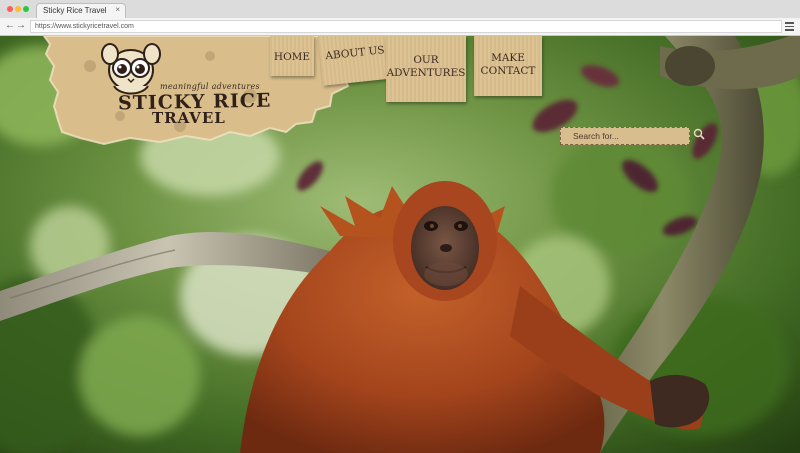 The height and width of the screenshot is (453, 800). Describe the element at coordinates (699, 134) in the screenshot. I see `search-icon` at that location.